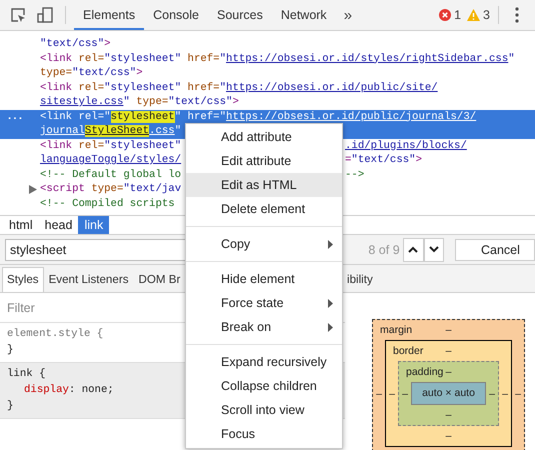 This screenshot has height=450, width=535. I want to click on error-count: 1, so click(458, 15).